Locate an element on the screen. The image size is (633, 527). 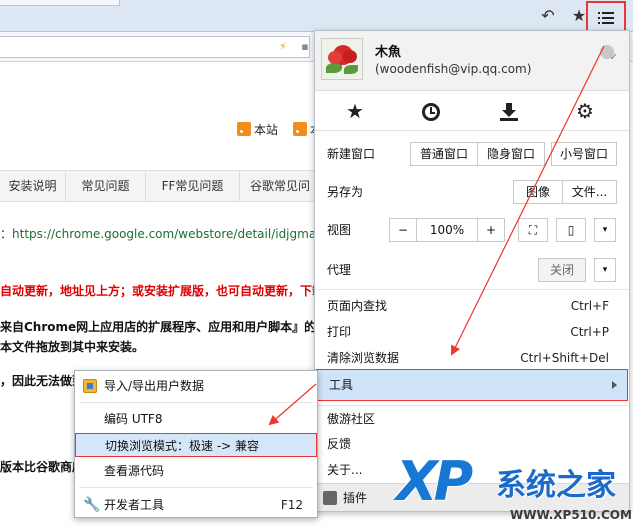
watermark-title: 系统之家 is located at coordinates (556, 485).